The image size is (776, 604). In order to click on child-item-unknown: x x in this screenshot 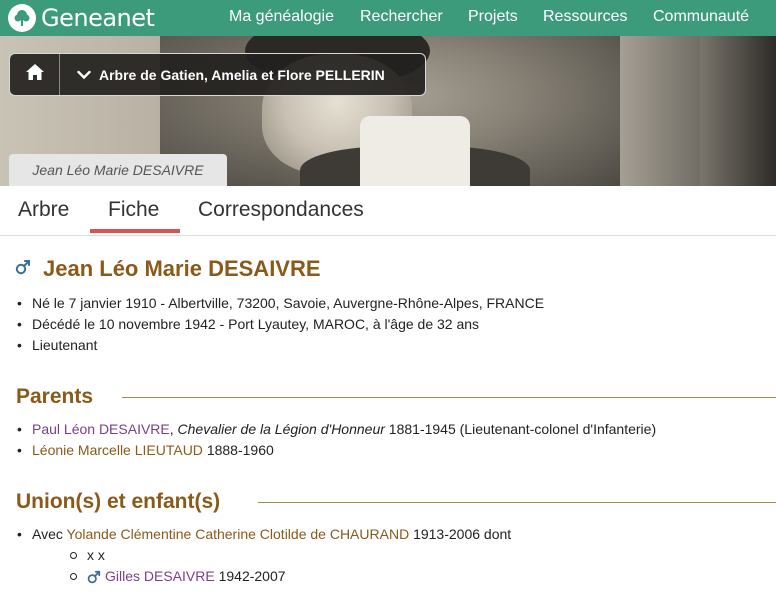, I will do `click(178, 555)`.